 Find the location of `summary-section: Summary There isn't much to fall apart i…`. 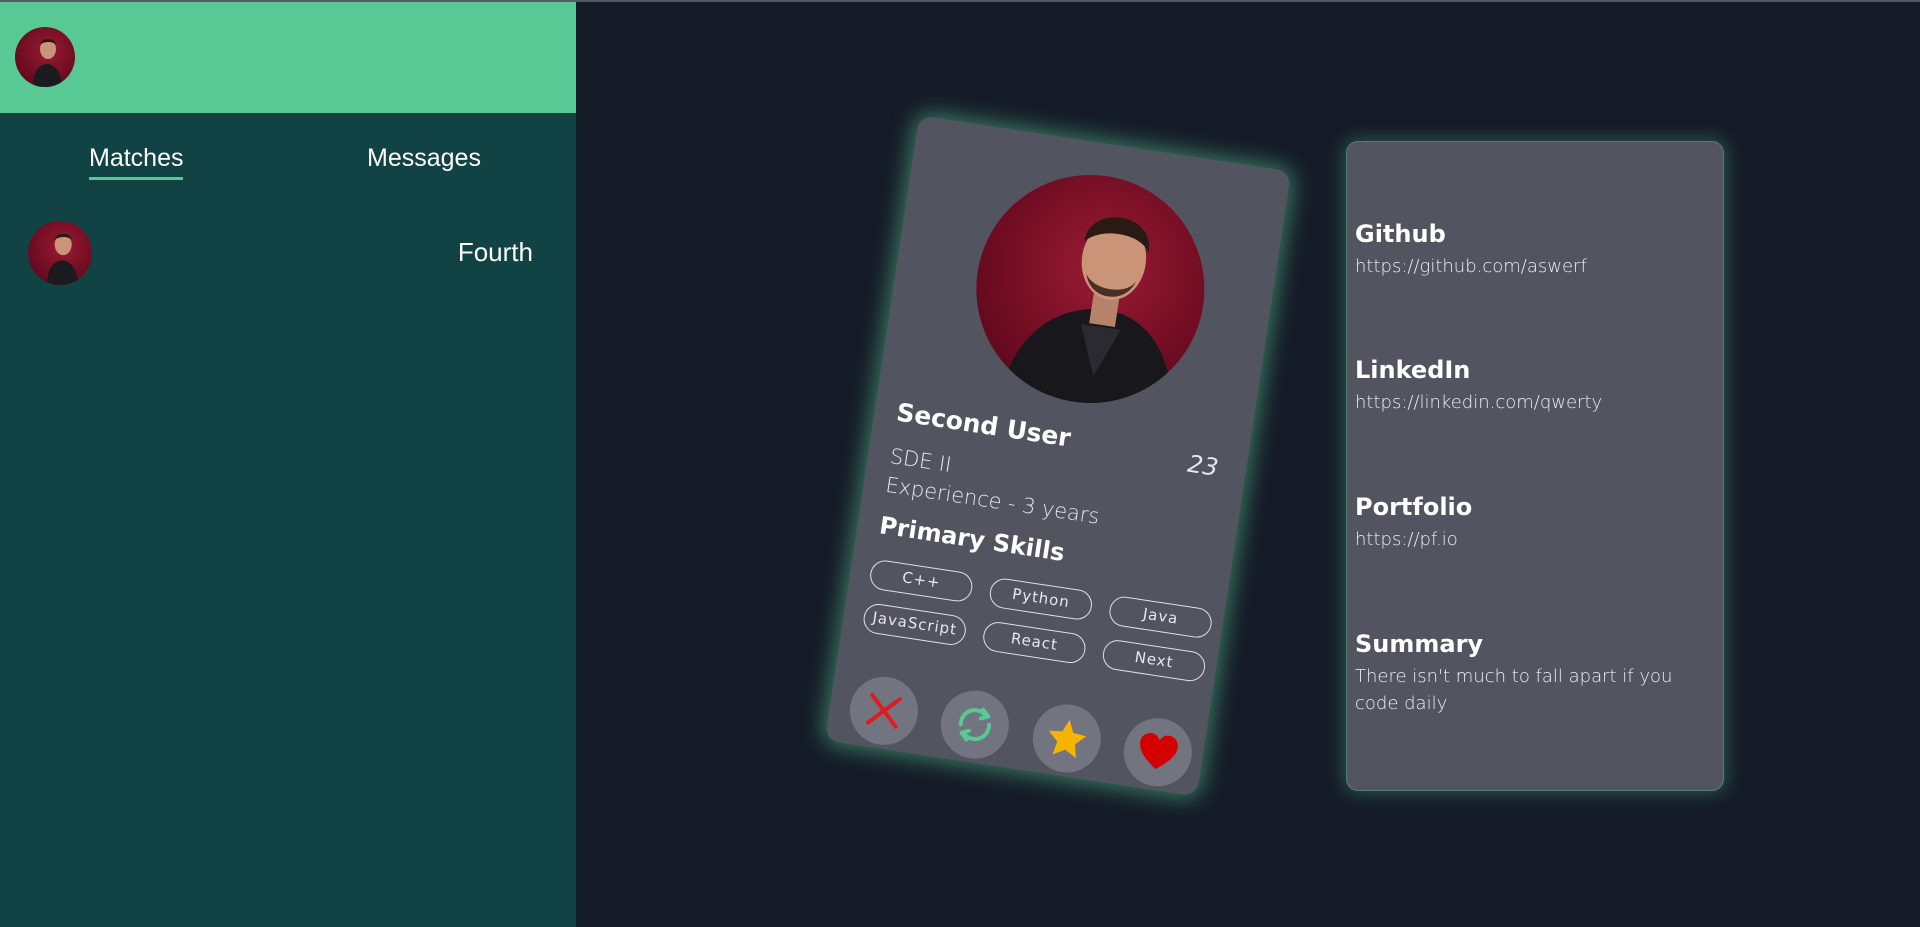

summary-section: Summary There isn't much to fall apart i… is located at coordinates (1535, 673).